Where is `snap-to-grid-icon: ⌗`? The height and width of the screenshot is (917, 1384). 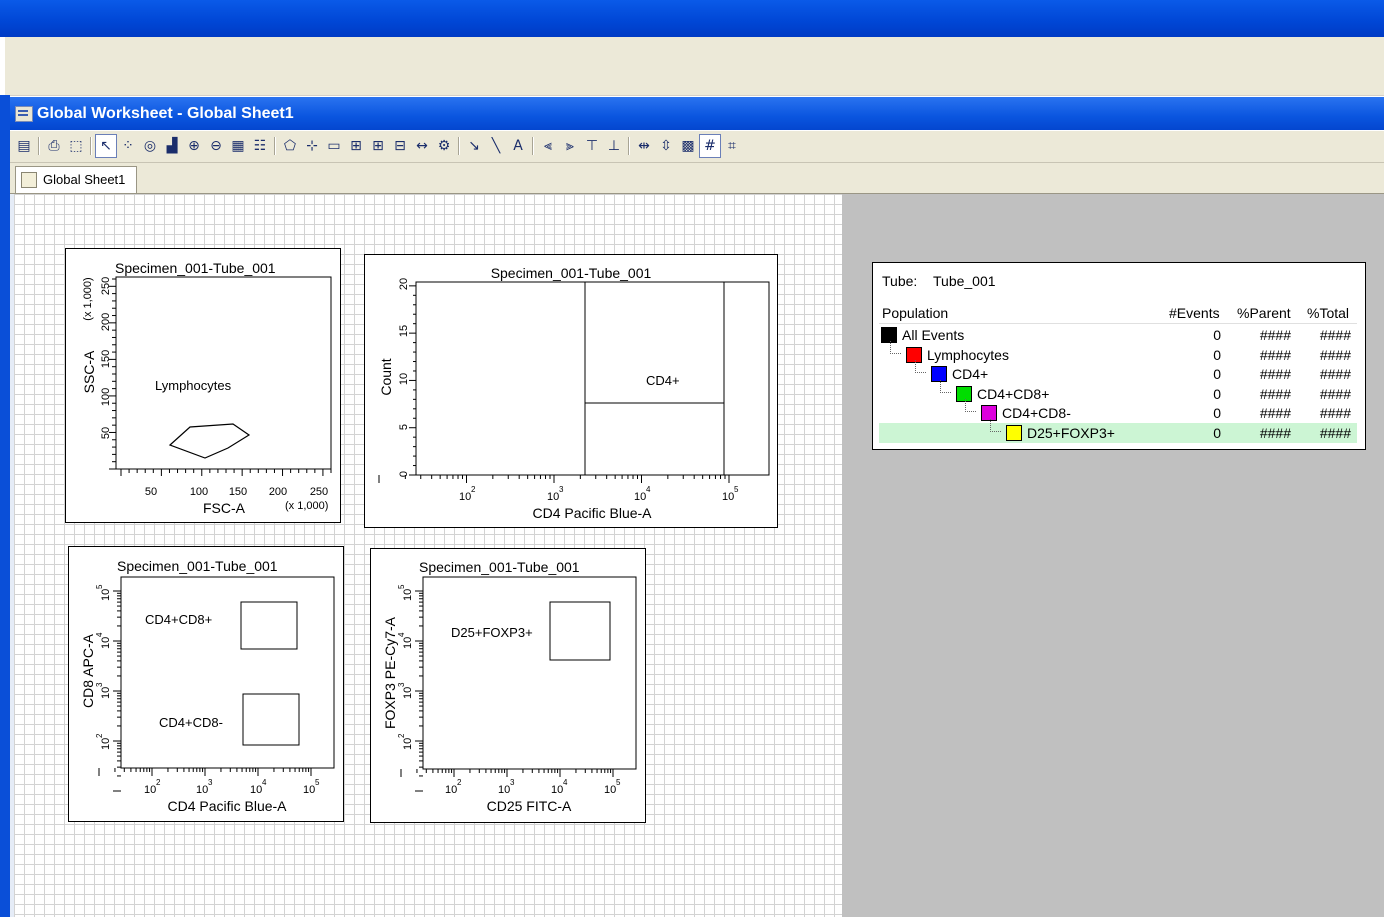 snap-to-grid-icon: ⌗ is located at coordinates (732, 146).